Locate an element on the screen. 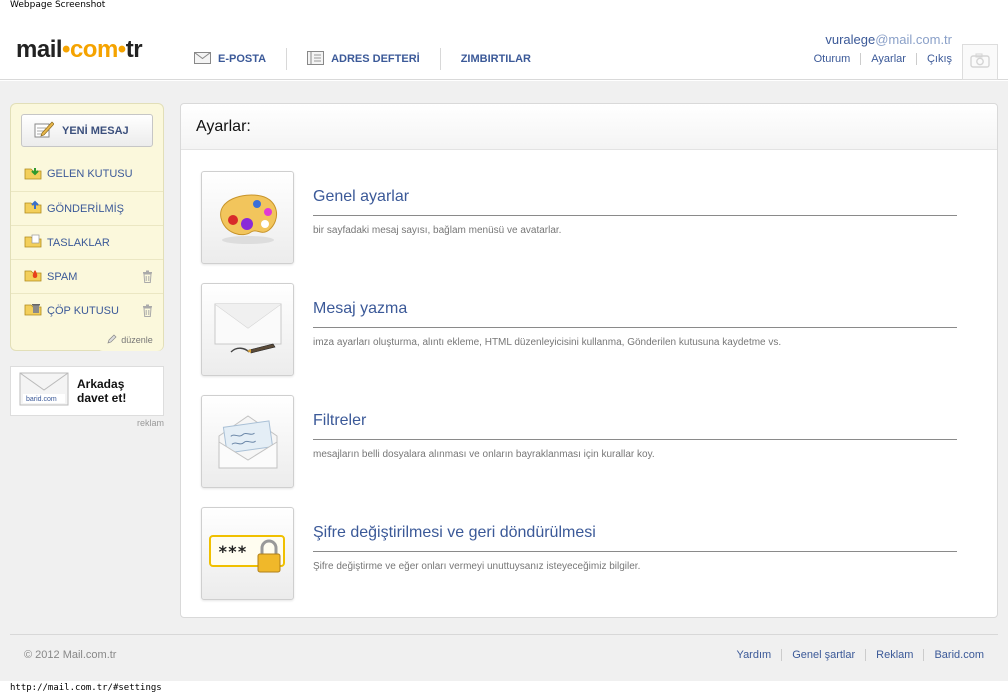 This screenshot has width=1008, height=695. drafts-folder-icon is located at coordinates (33, 242).